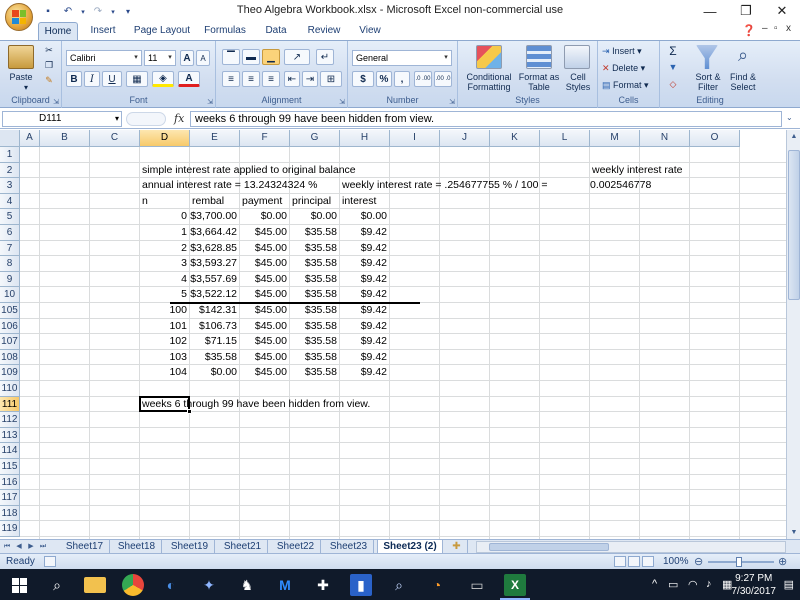  Describe the element at coordinates (324, 31) in the screenshot. I see `tab-review: Review` at that location.